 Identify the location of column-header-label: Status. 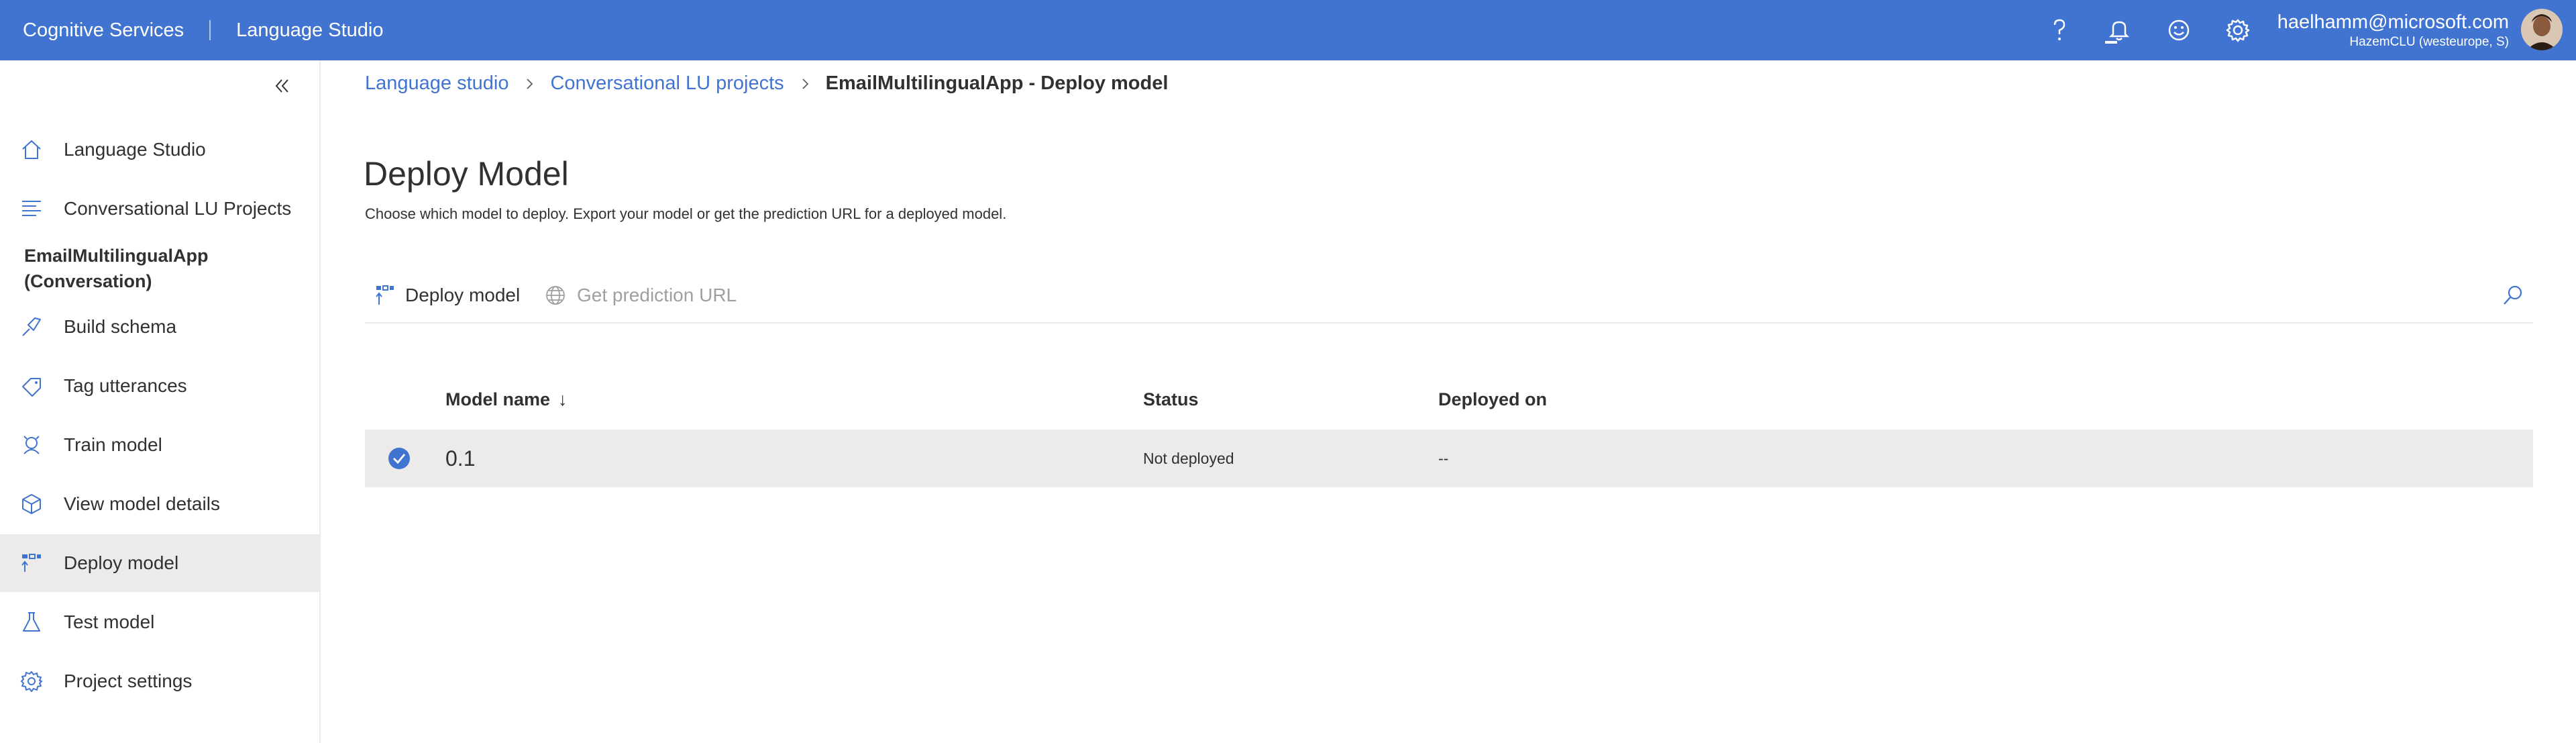
(1171, 399).